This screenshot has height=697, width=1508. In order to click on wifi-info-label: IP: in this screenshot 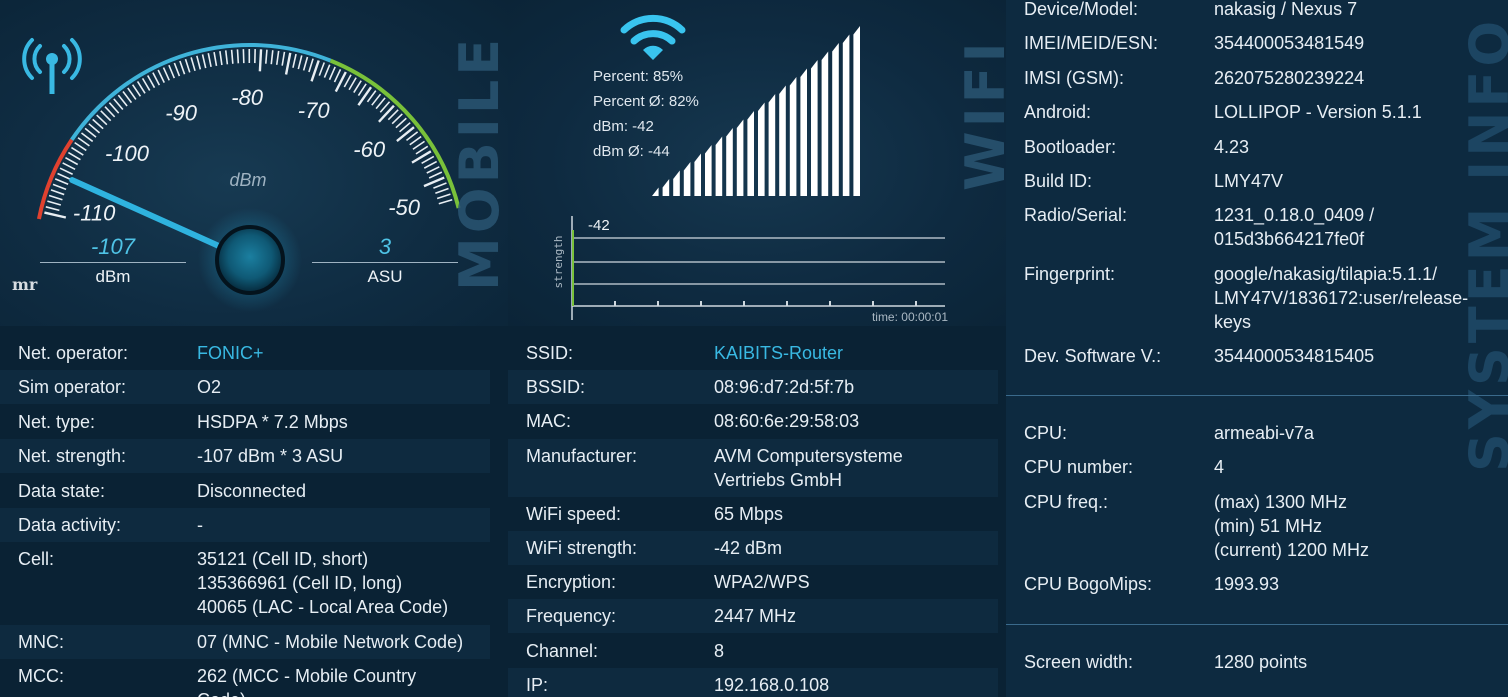, I will do `click(537, 684)`.